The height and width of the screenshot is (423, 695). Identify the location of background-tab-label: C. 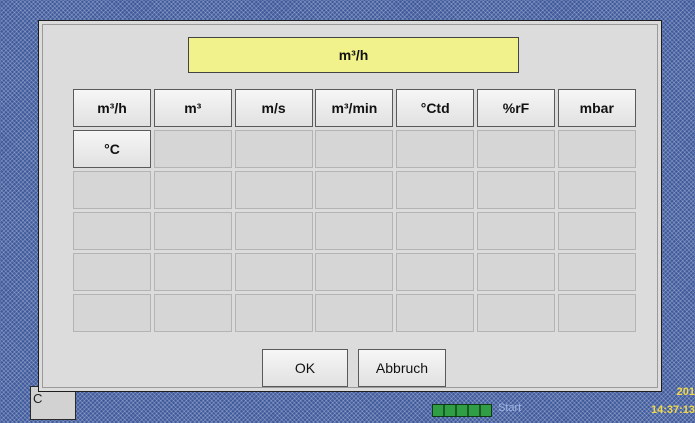
(38, 398).